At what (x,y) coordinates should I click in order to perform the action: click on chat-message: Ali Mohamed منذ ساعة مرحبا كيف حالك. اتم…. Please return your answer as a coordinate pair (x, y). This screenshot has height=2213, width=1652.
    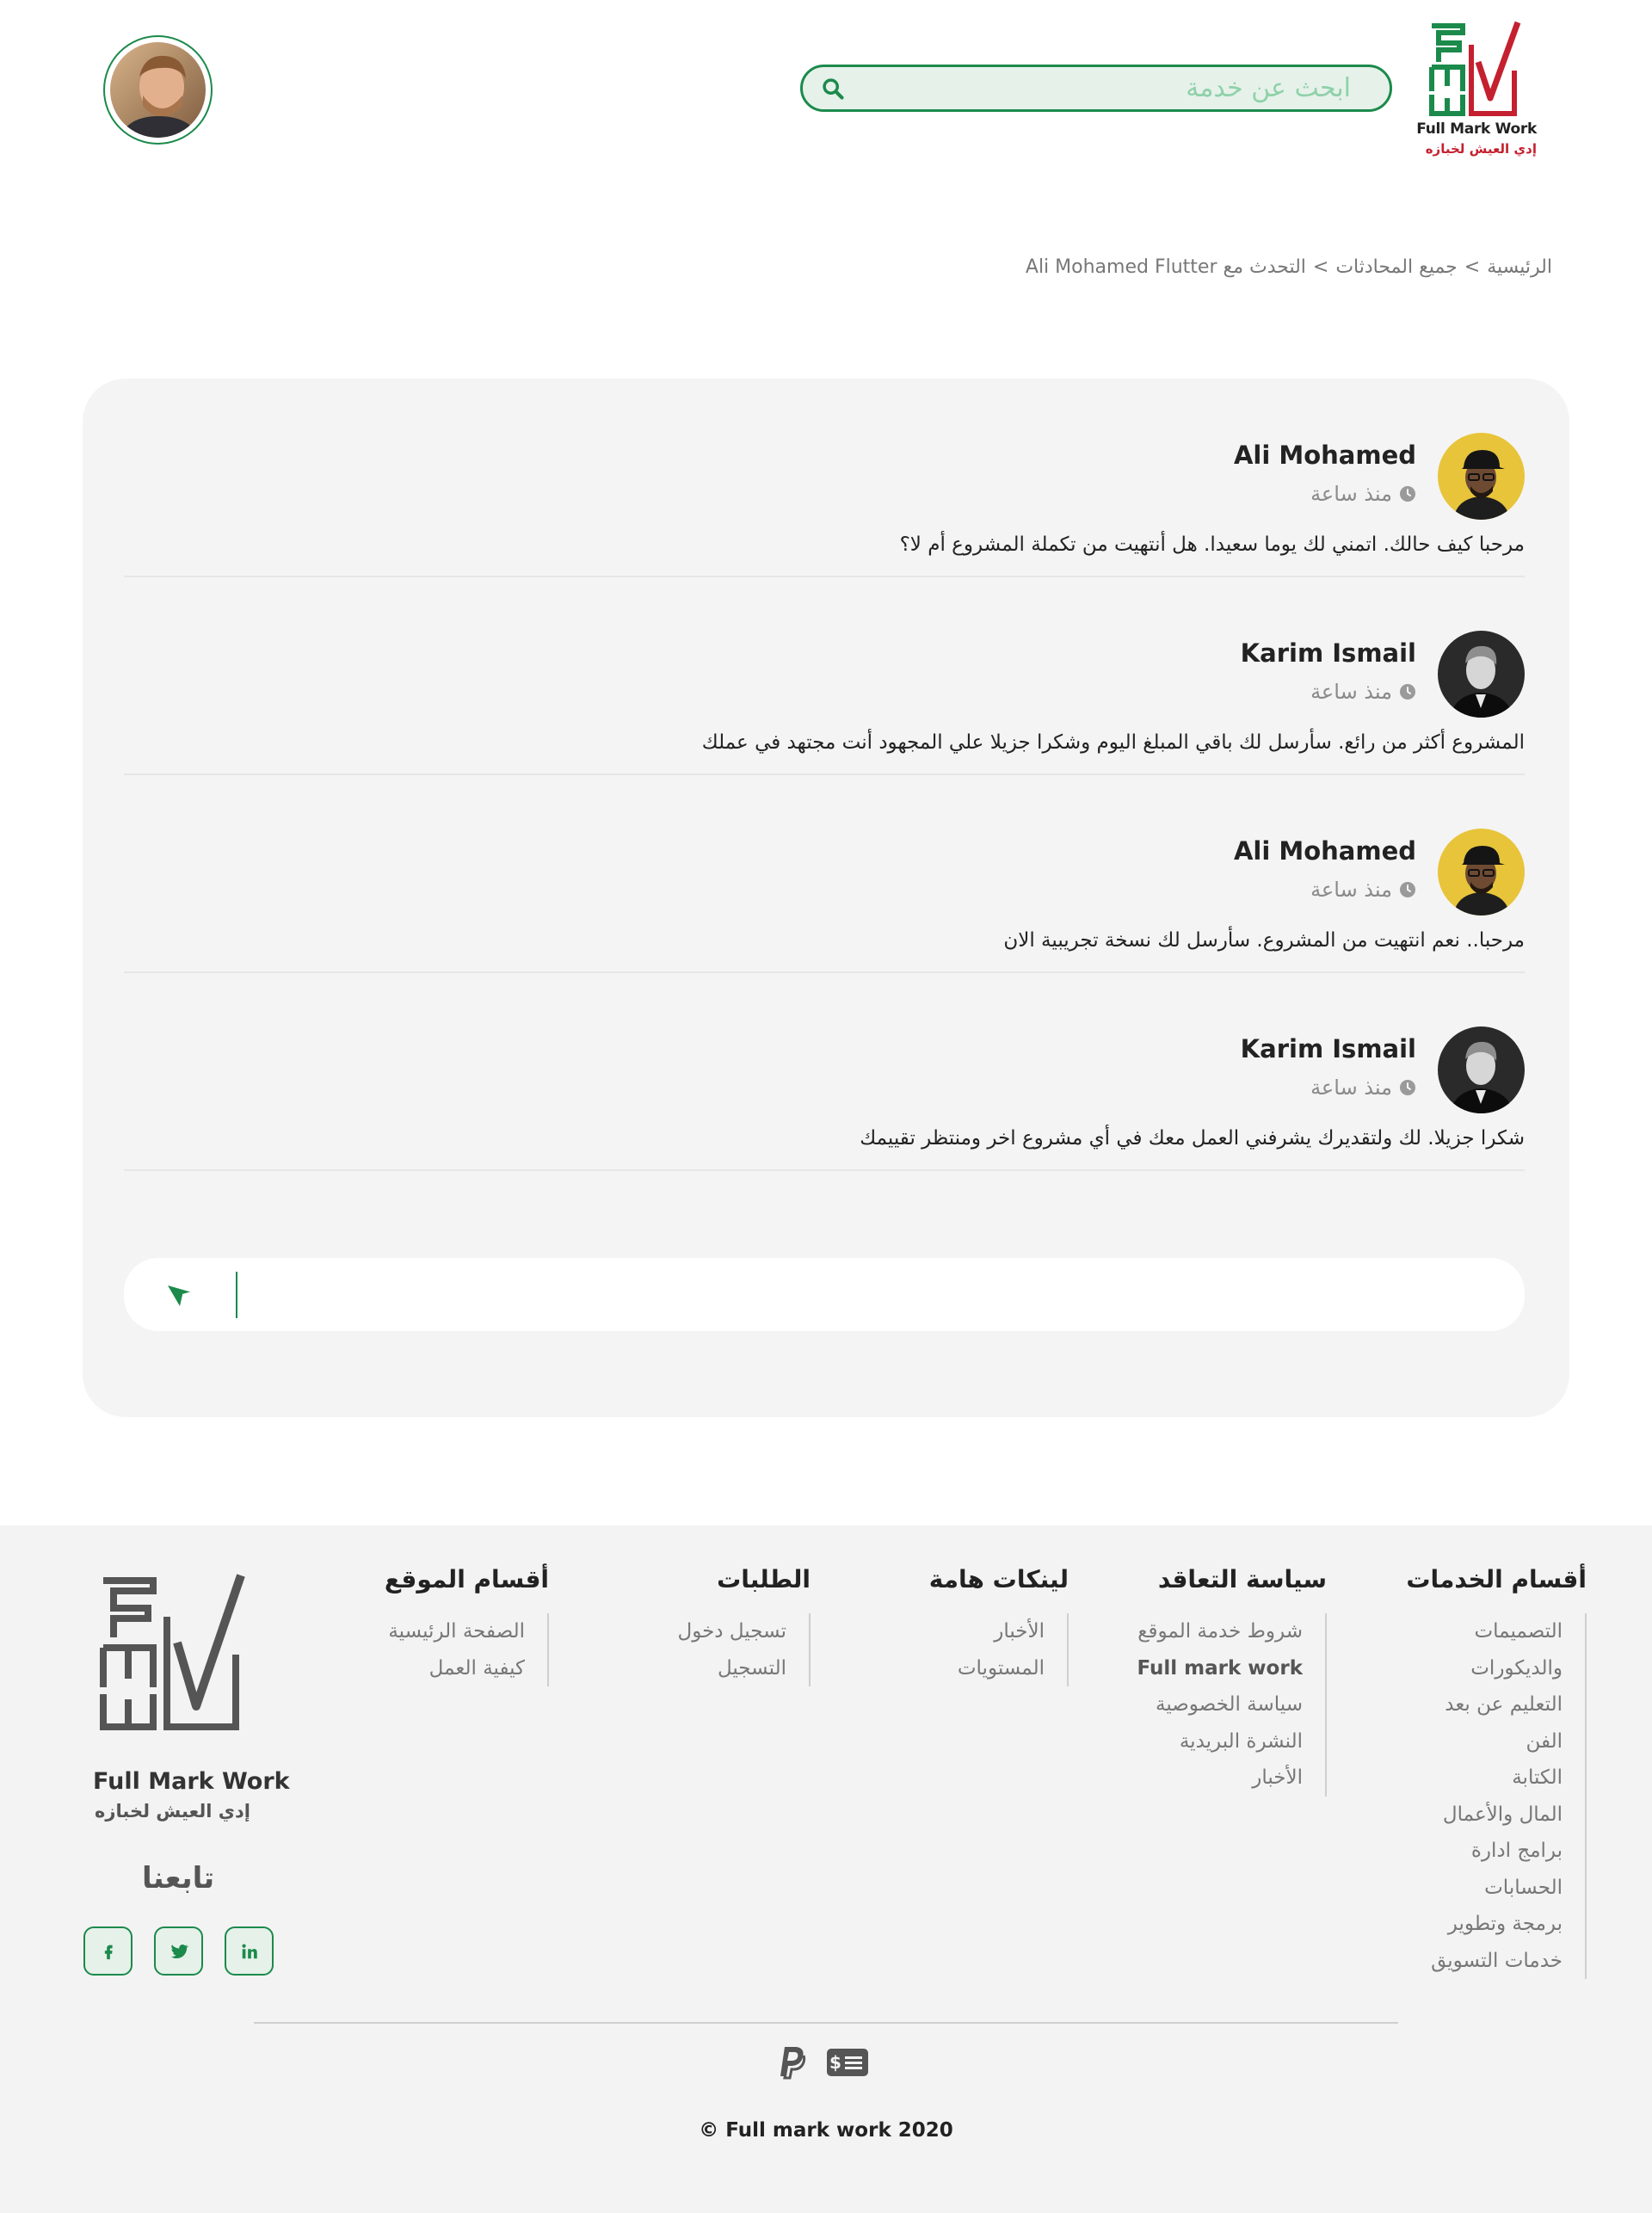
    Looking at the image, I should click on (824, 478).